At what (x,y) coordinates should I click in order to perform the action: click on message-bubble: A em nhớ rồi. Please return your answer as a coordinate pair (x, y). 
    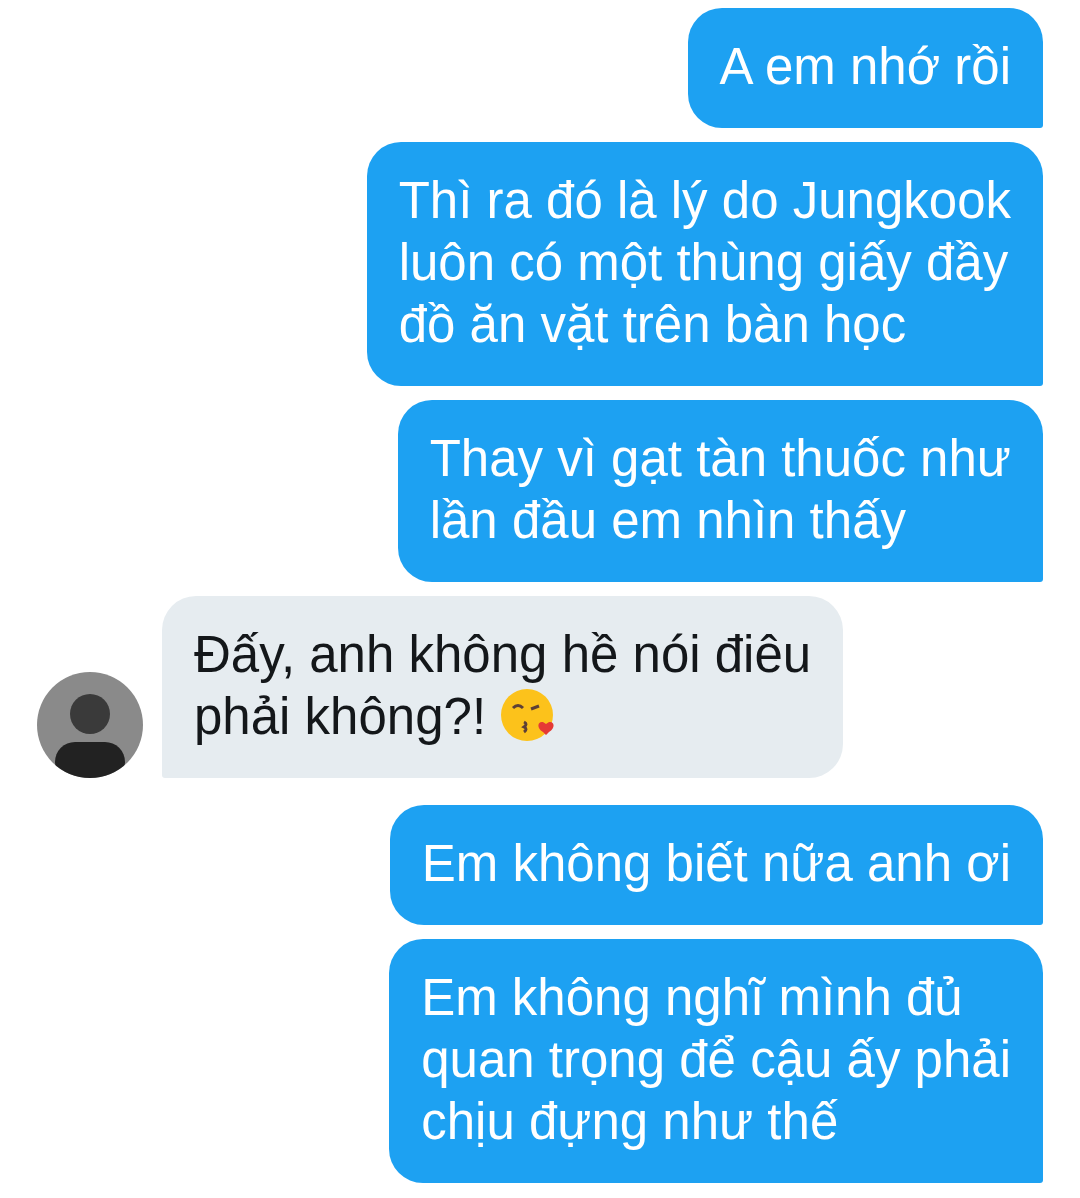
    Looking at the image, I should click on (865, 68).